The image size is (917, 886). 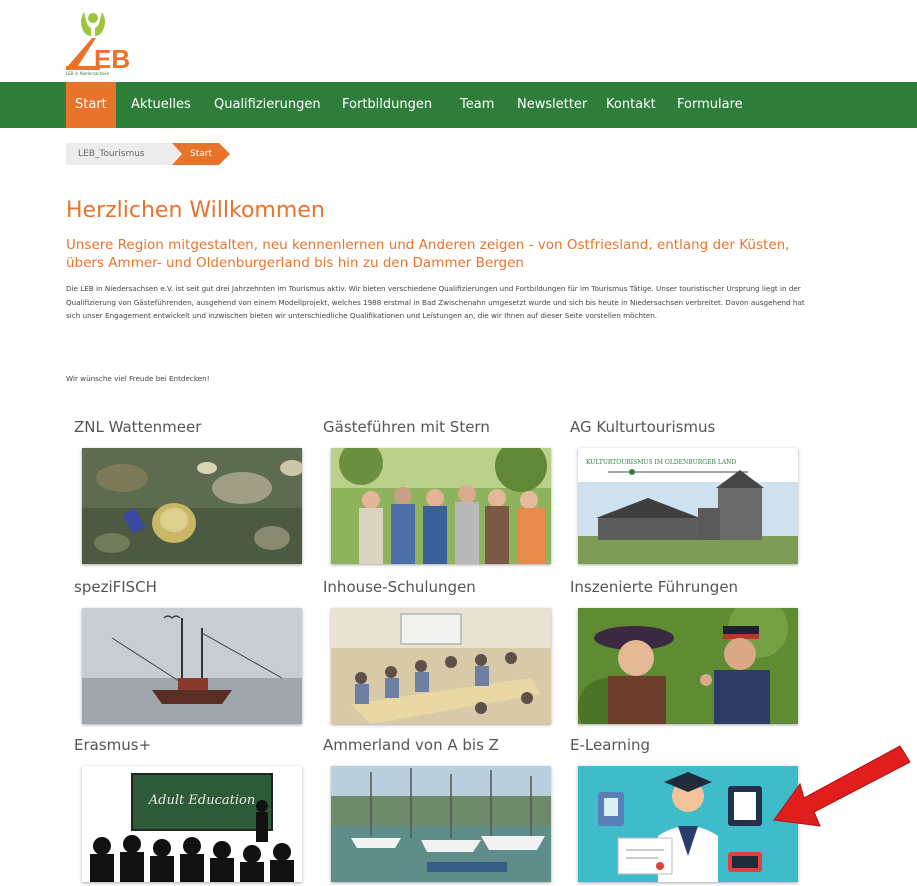 I want to click on nav-start: Start, so click(x=91, y=105).